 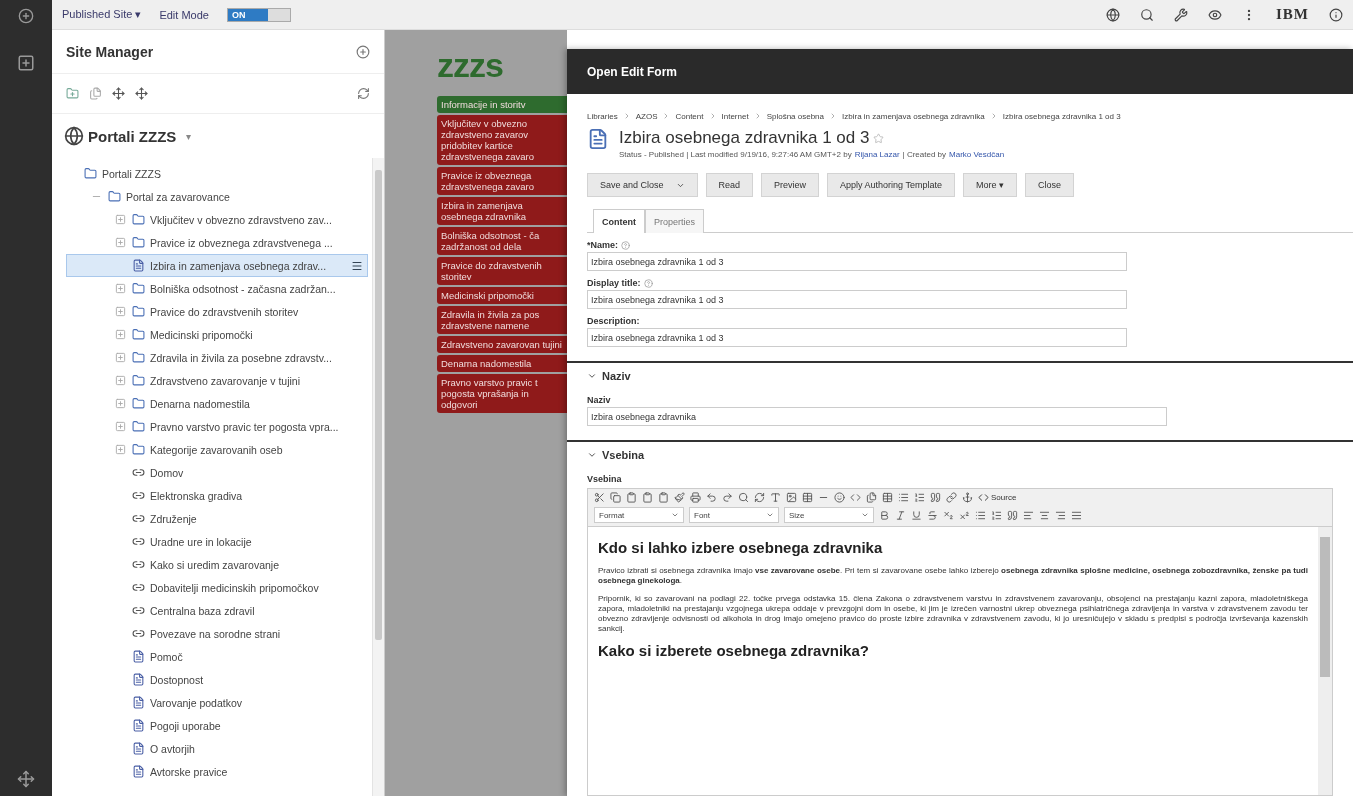 What do you see at coordinates (184, 14) in the screenshot?
I see `edit-mode-label: Edit Mode` at bounding box center [184, 14].